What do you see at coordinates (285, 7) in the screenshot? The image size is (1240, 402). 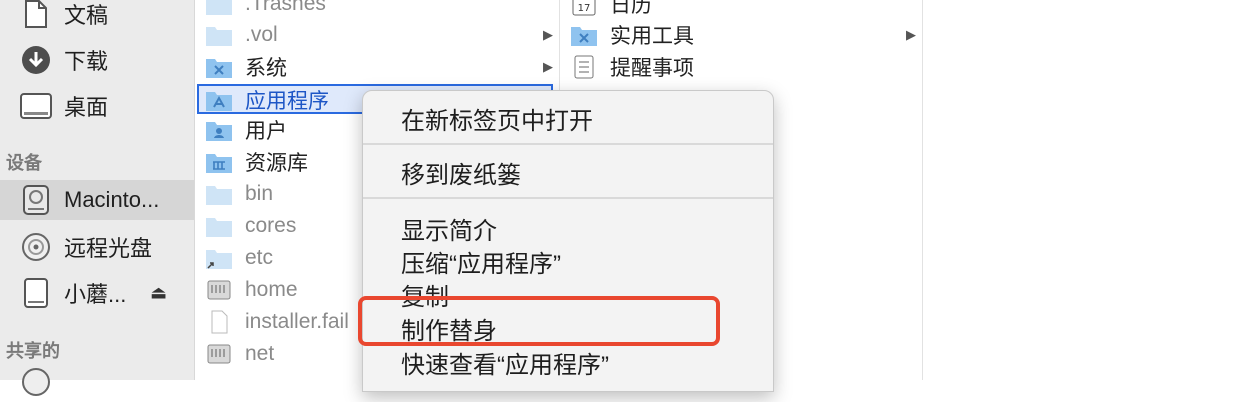 I see `file-name: .Trashes` at bounding box center [285, 7].